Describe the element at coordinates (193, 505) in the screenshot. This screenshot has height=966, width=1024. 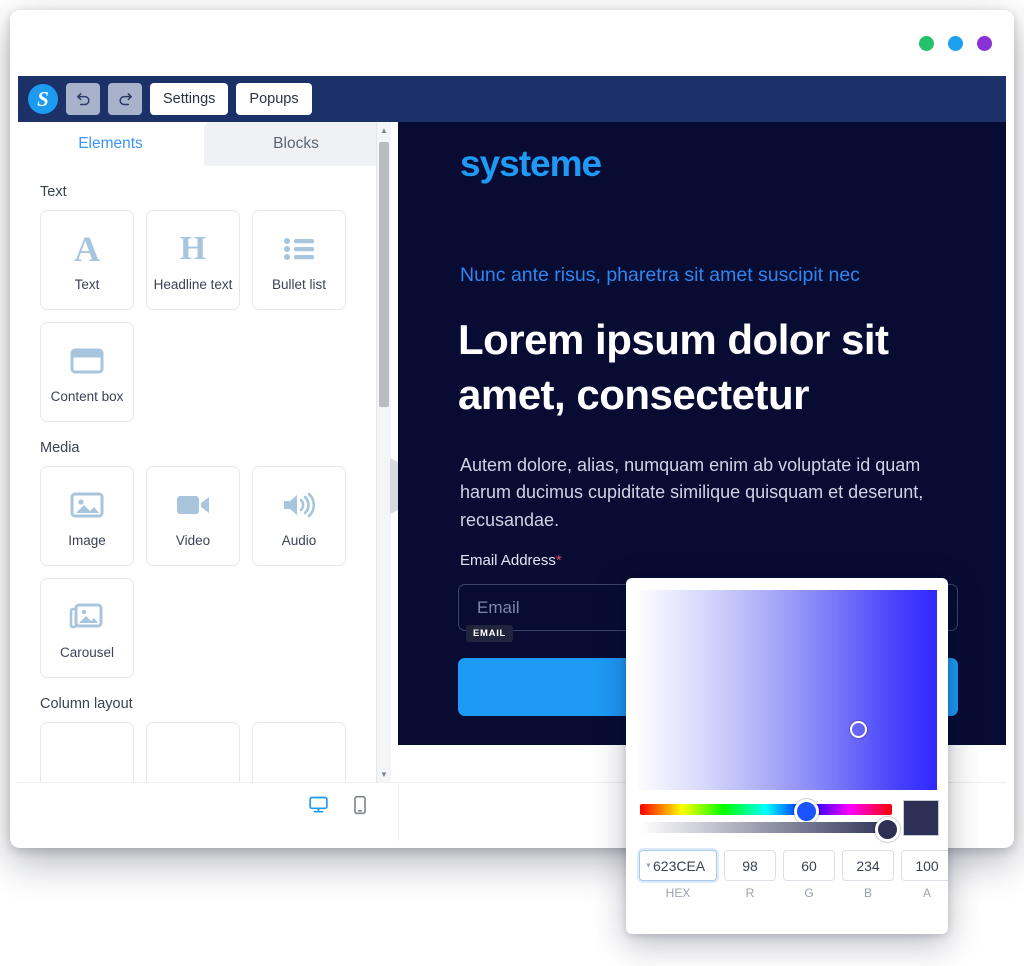
I see `video-camera-icon` at that location.